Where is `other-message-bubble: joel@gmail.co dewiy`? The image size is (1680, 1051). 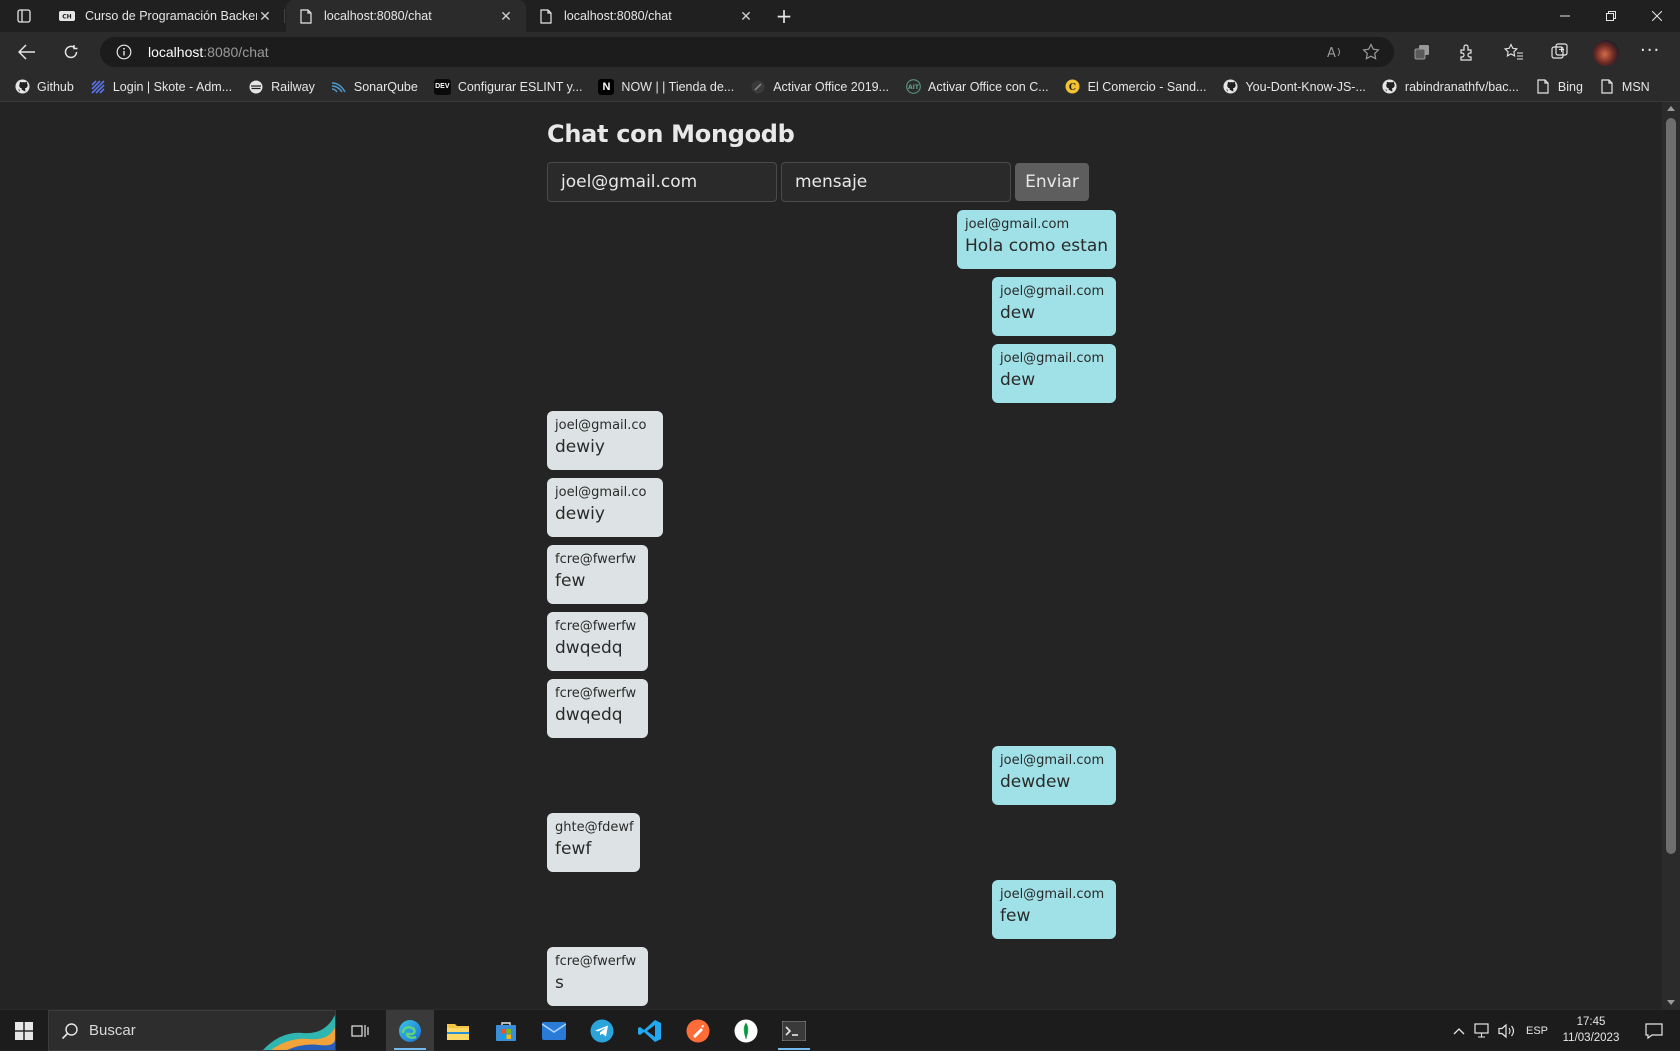 other-message-bubble: joel@gmail.co dewiy is located at coordinates (605, 507).